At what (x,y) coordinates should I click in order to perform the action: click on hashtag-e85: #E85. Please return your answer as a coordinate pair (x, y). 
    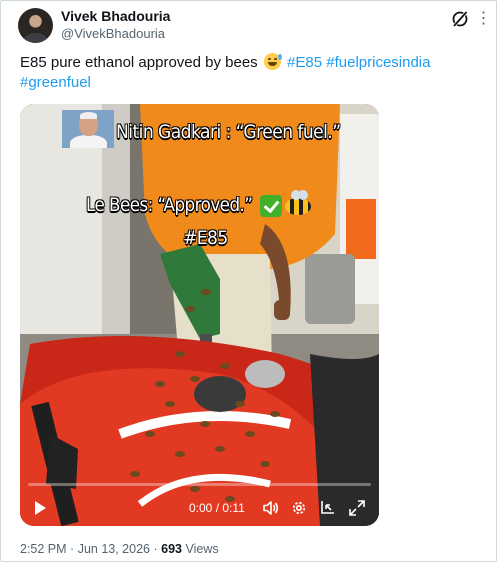
    Looking at the image, I should click on (304, 62).